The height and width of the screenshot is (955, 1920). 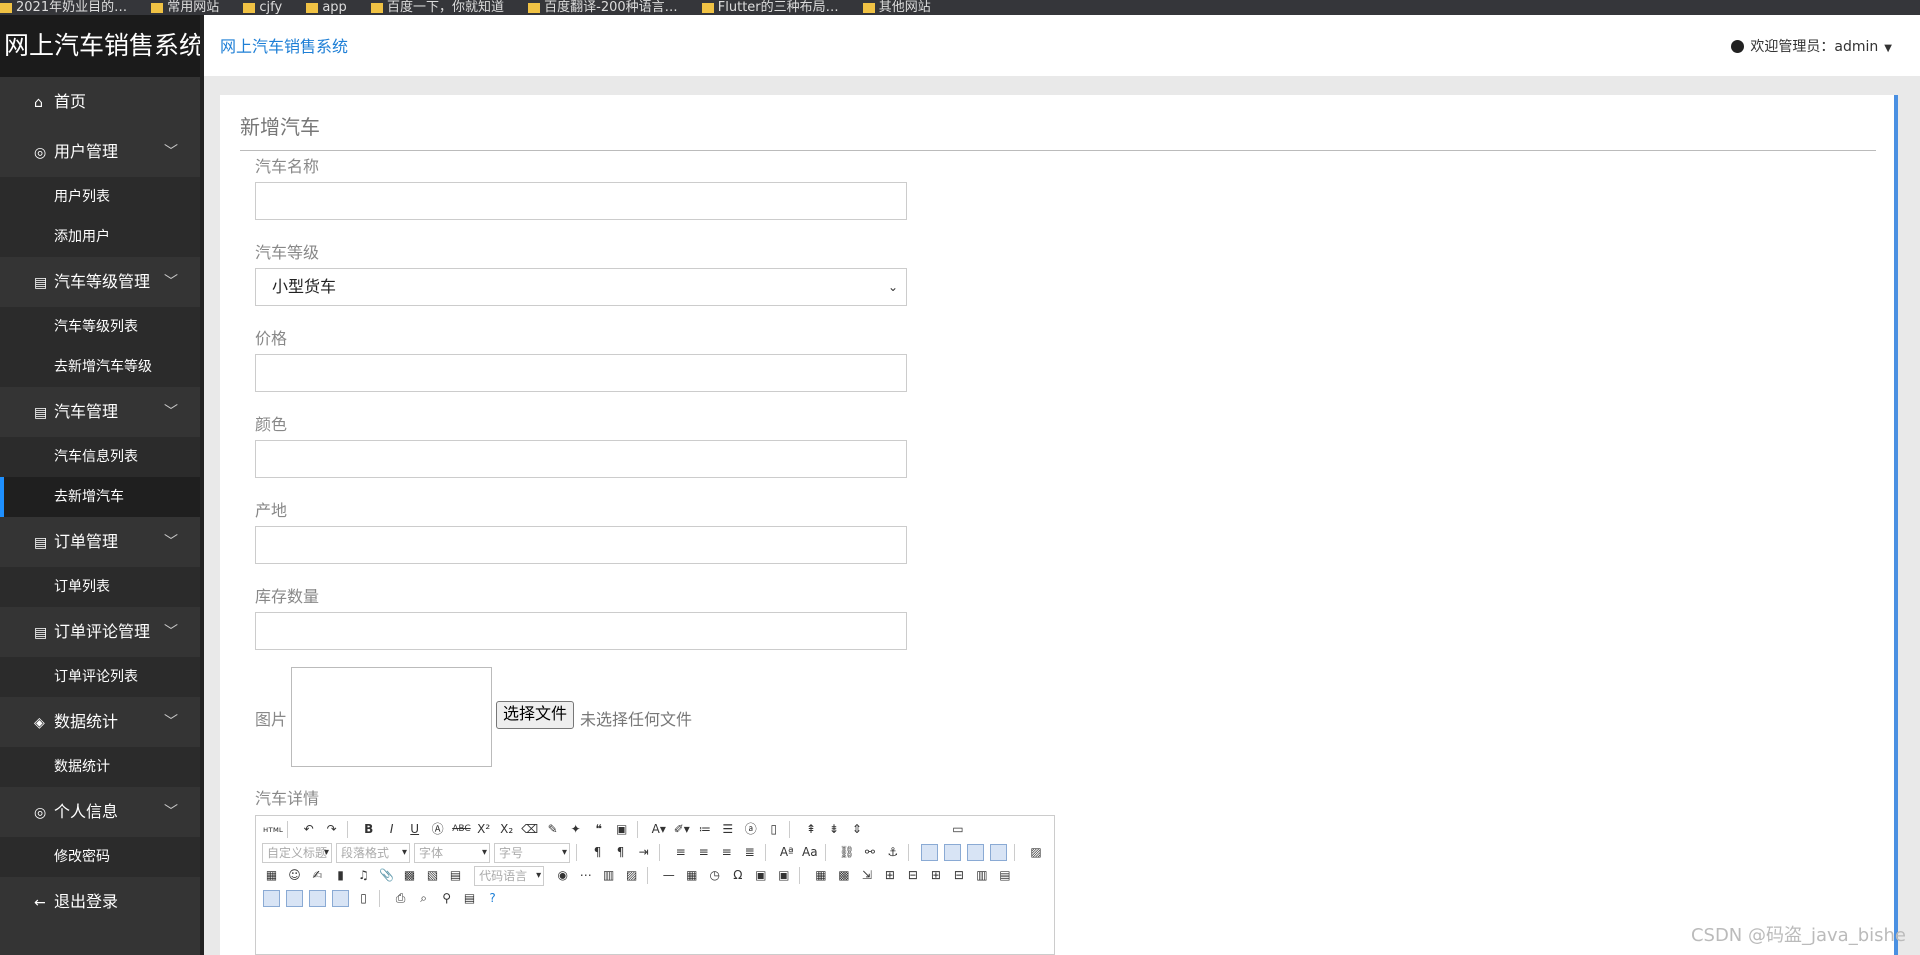 I want to click on unordered-list-icon: ☰, so click(x=727, y=829).